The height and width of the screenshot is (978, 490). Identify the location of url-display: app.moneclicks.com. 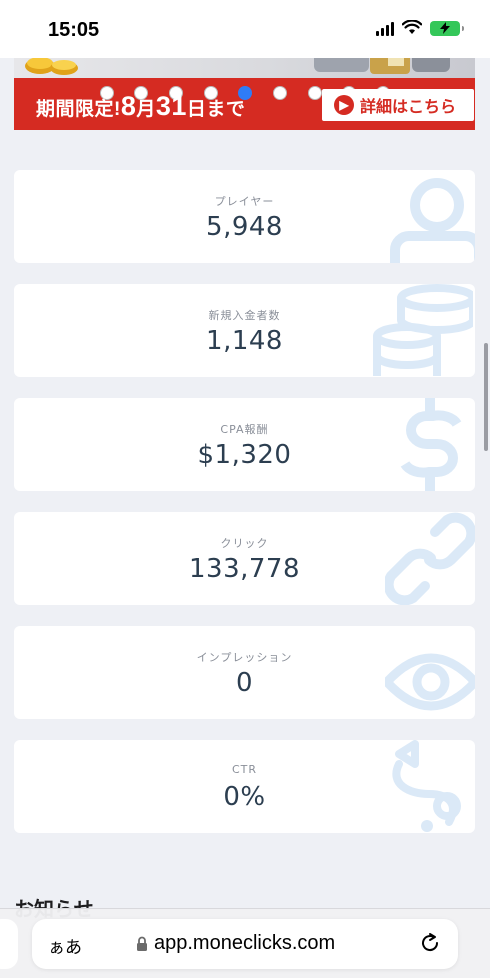
(235, 943).